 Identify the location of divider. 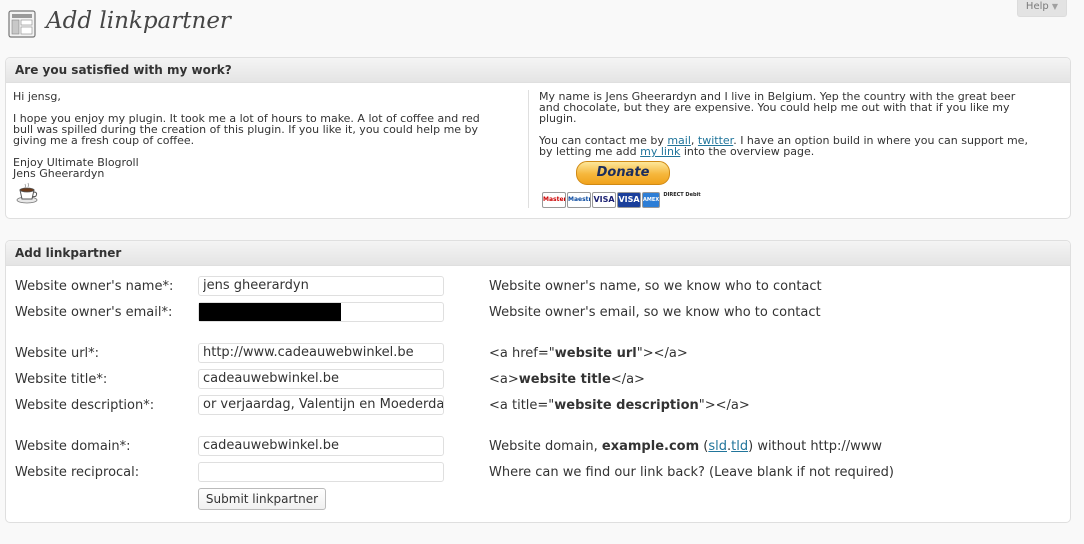
(528, 149).